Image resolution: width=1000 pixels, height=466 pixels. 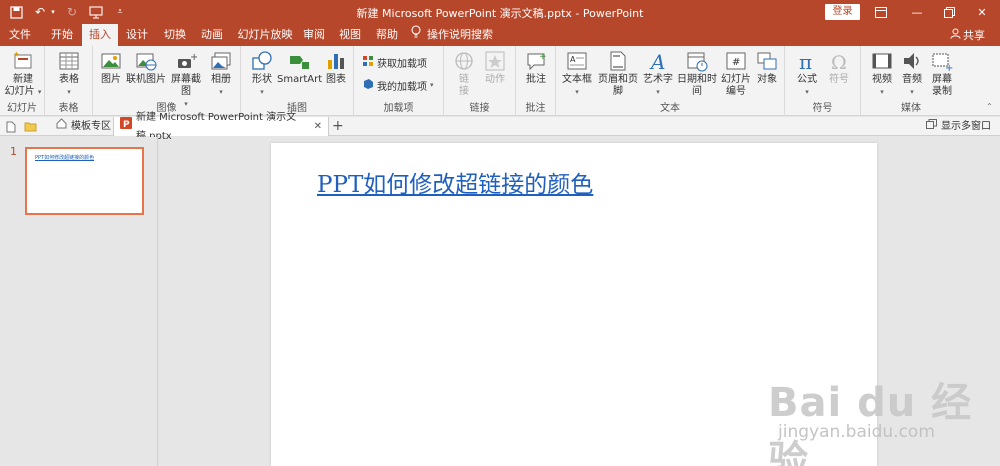 What do you see at coordinates (314, 35) in the screenshot?
I see `tab-review: 审阅` at bounding box center [314, 35].